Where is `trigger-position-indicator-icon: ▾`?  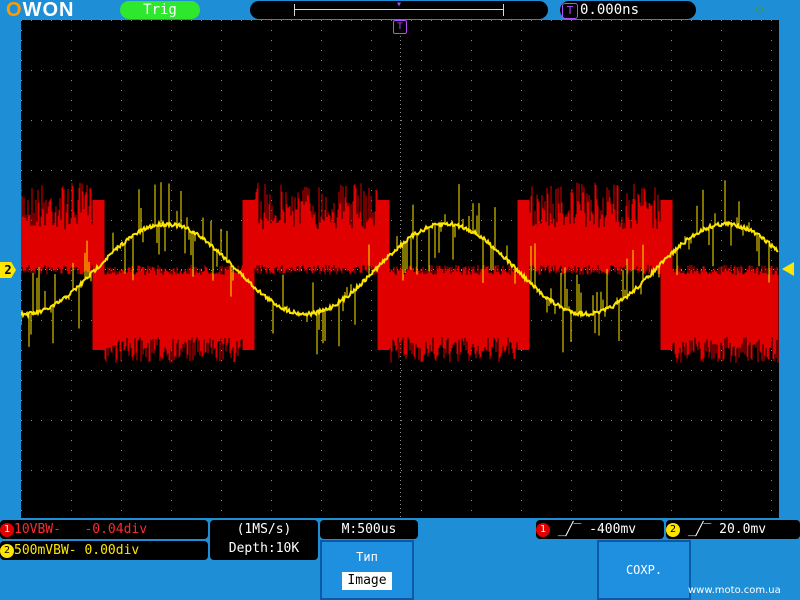
trigger-position-indicator-icon: ▾ is located at coordinates (399, 5).